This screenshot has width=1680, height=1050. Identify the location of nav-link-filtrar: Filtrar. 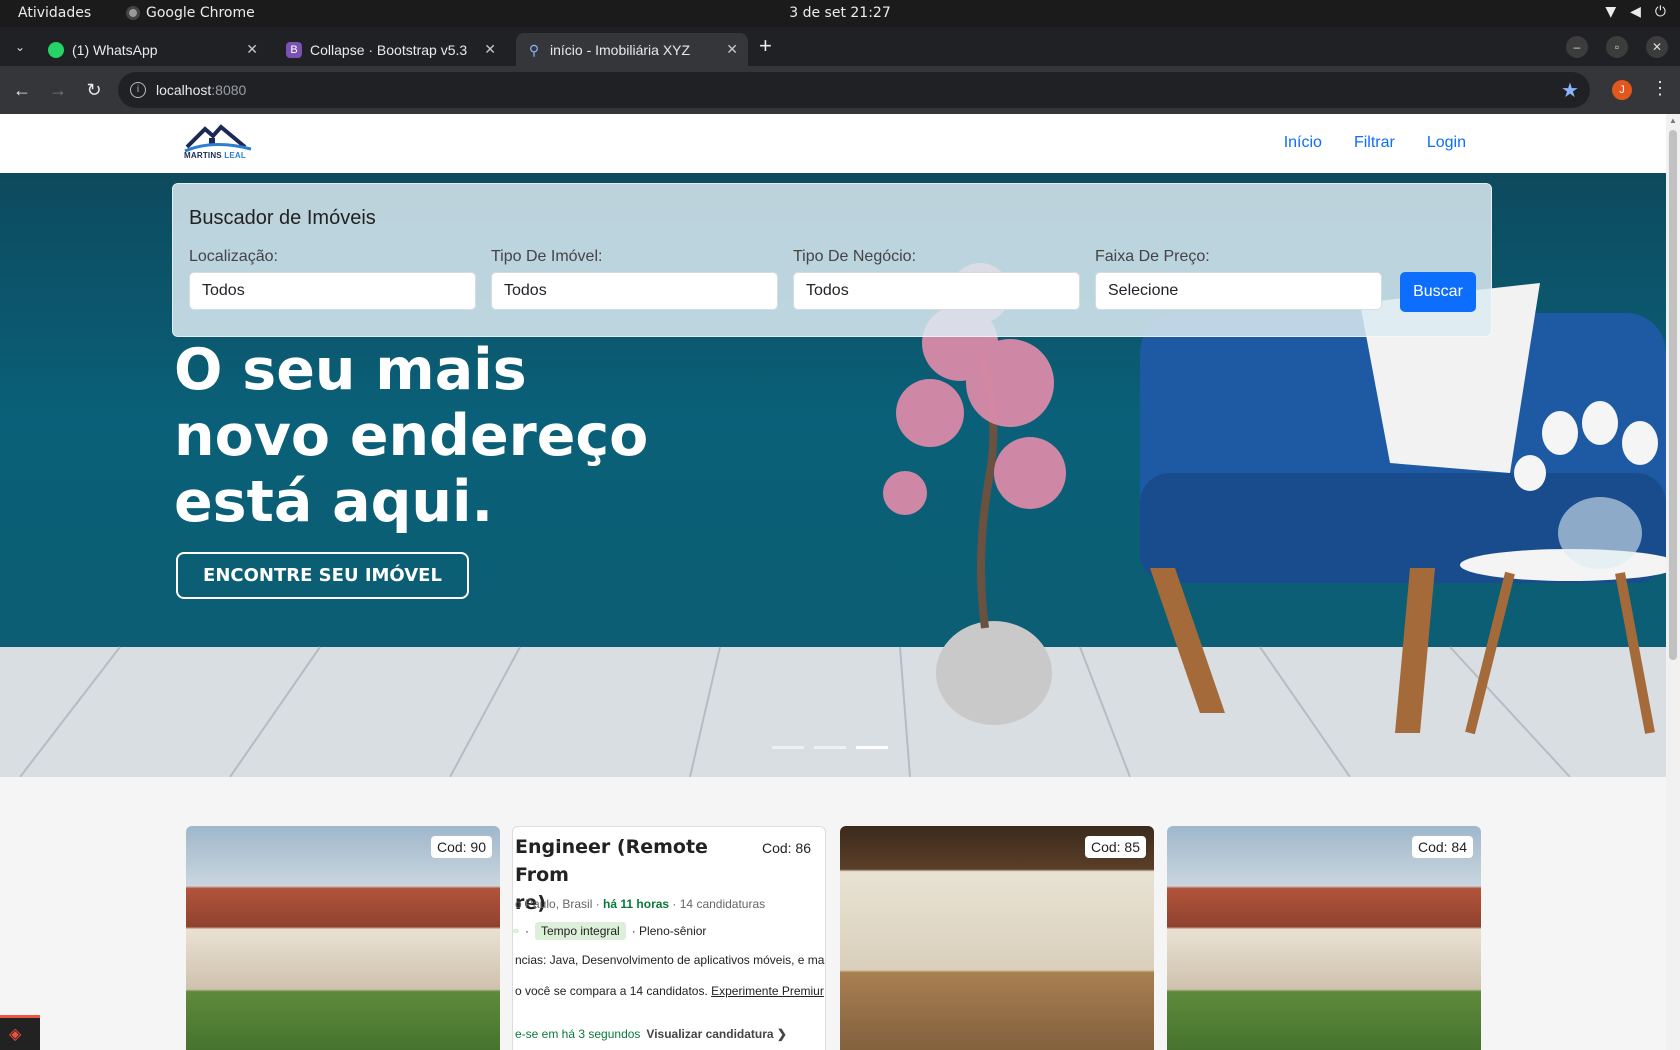
(1374, 143).